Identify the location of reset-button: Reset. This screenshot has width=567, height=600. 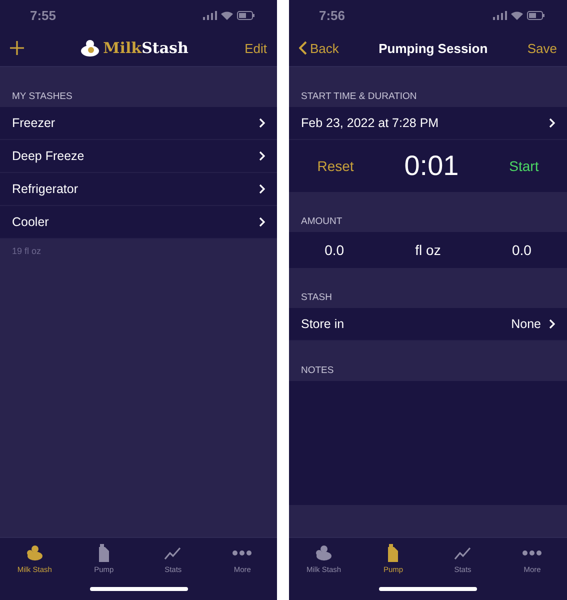
(335, 166).